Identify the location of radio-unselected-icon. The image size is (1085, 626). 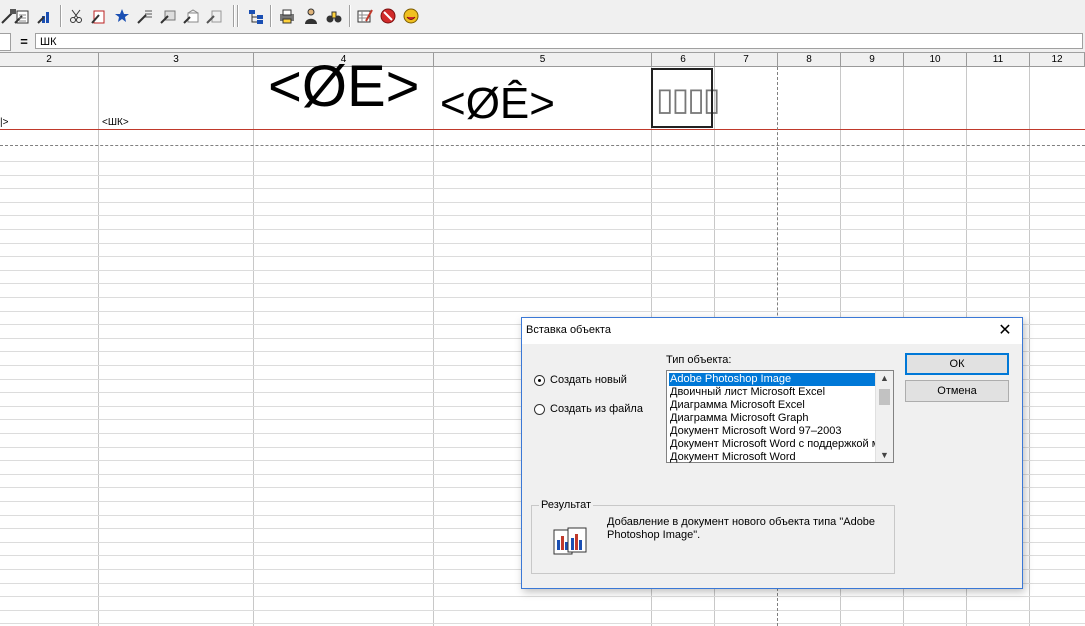
(539, 409).